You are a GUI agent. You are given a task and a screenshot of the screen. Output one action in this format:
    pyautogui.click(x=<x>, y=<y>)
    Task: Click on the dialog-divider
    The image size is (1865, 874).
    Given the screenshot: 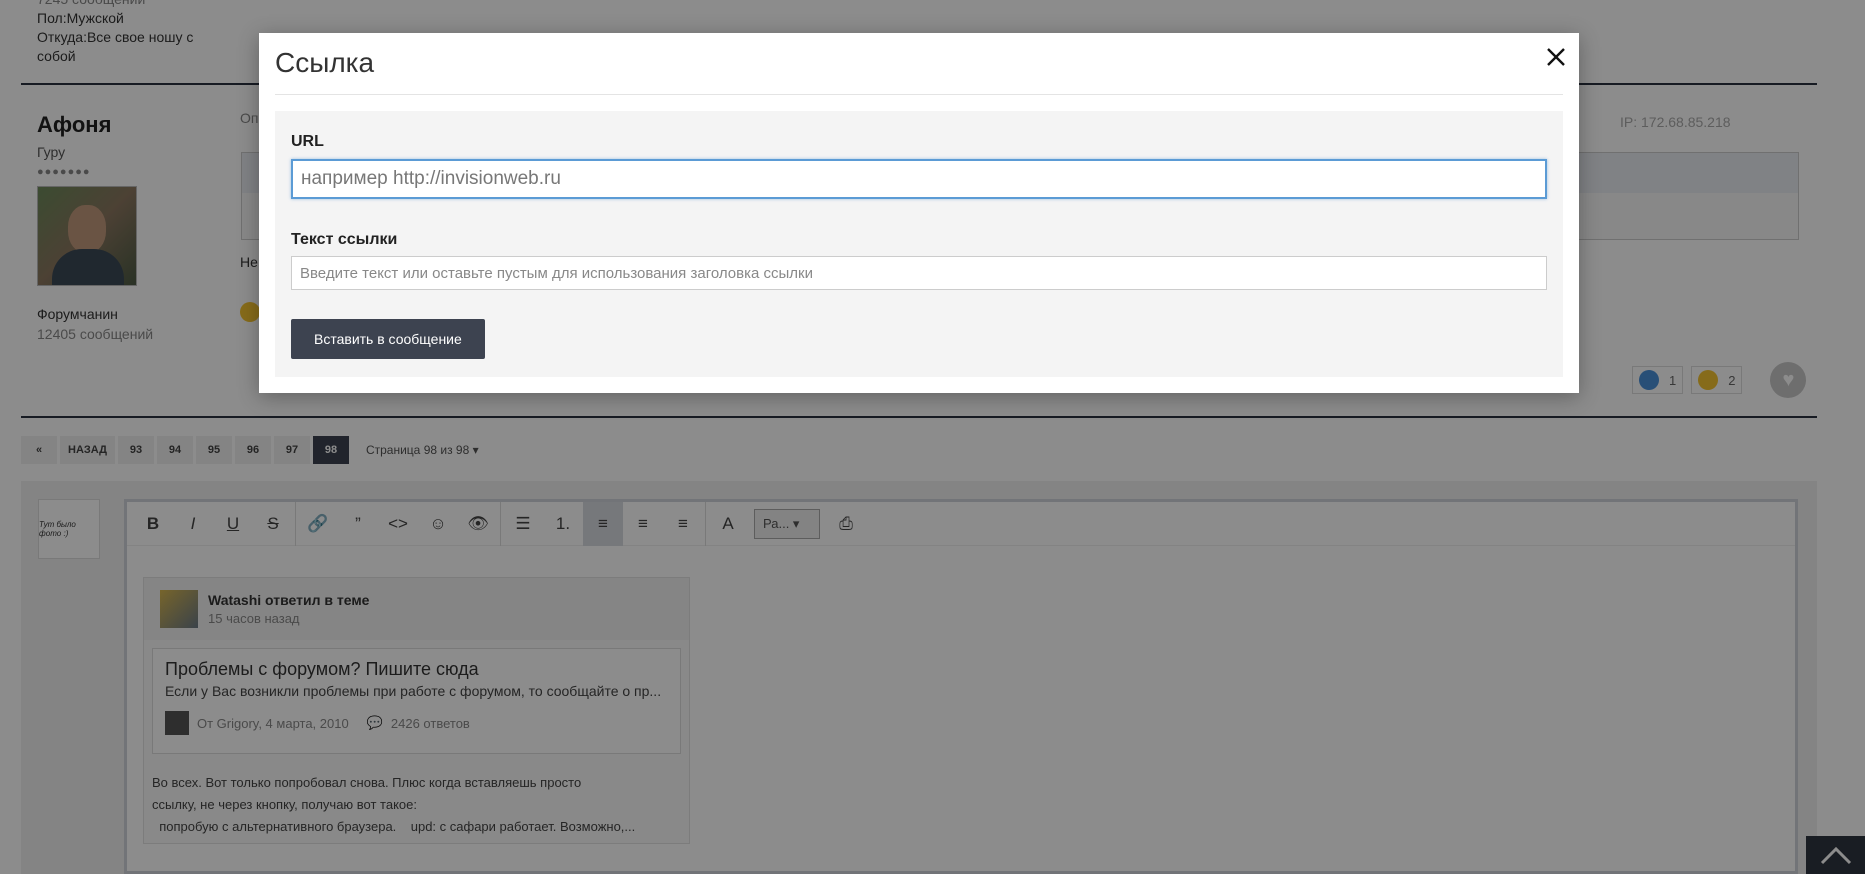 What is the action you would take?
    pyautogui.click(x=919, y=94)
    